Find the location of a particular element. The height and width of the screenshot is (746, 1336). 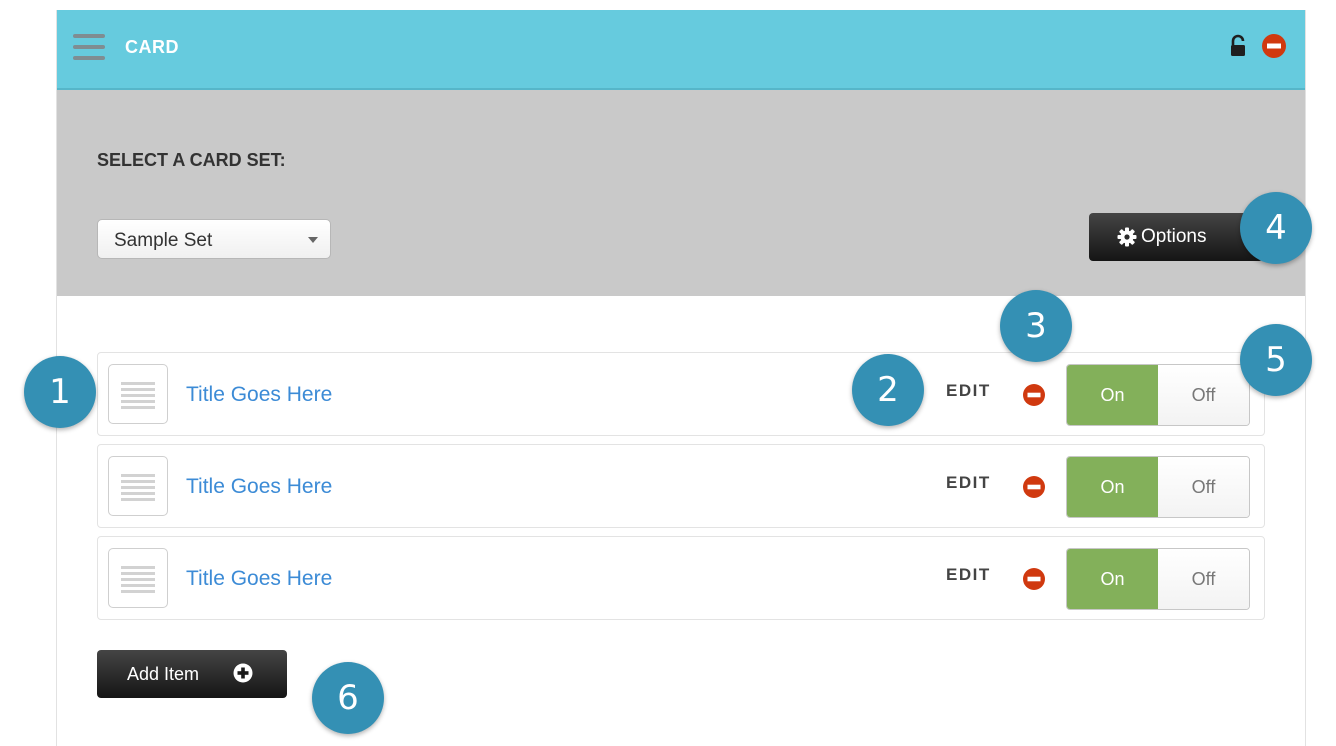

plus-circle-icon is located at coordinates (243, 673).